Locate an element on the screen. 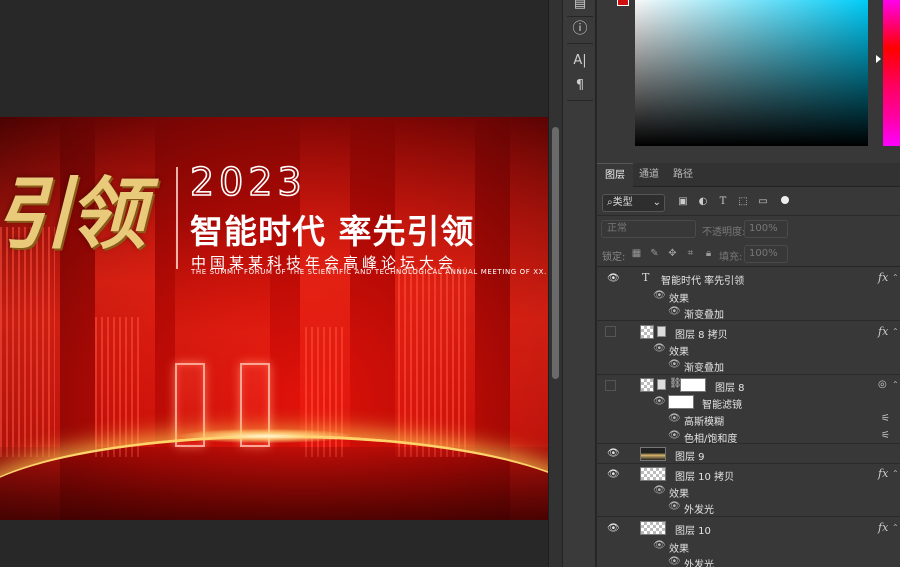 The height and width of the screenshot is (567, 900). layer-name: 图层 9 is located at coordinates (690, 455).